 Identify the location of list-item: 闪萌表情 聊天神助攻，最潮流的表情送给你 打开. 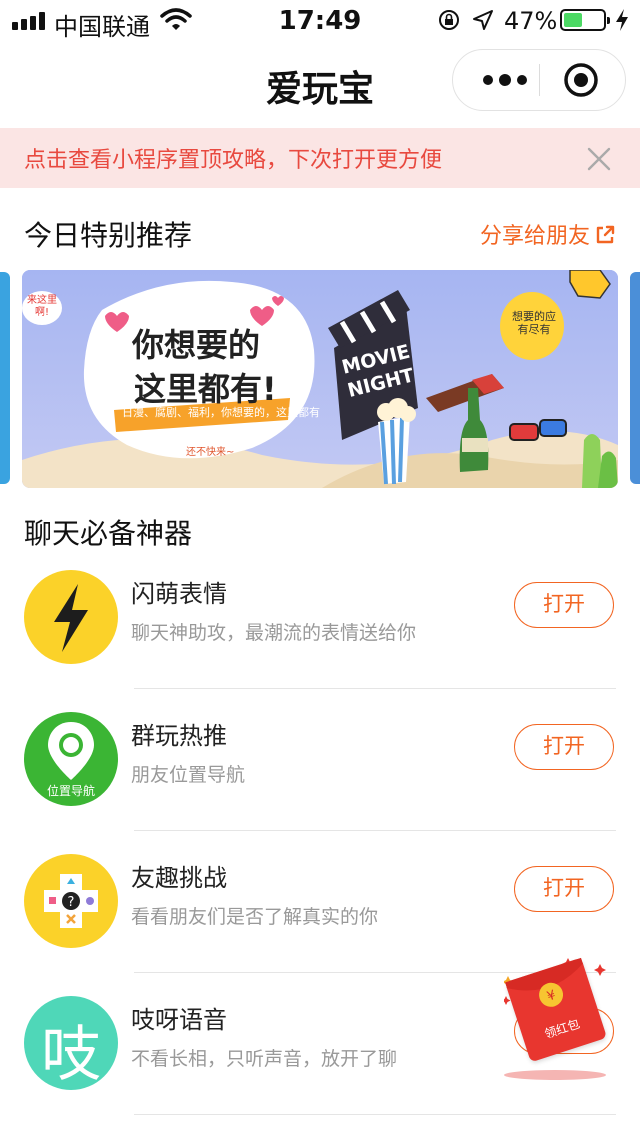
(320, 641).